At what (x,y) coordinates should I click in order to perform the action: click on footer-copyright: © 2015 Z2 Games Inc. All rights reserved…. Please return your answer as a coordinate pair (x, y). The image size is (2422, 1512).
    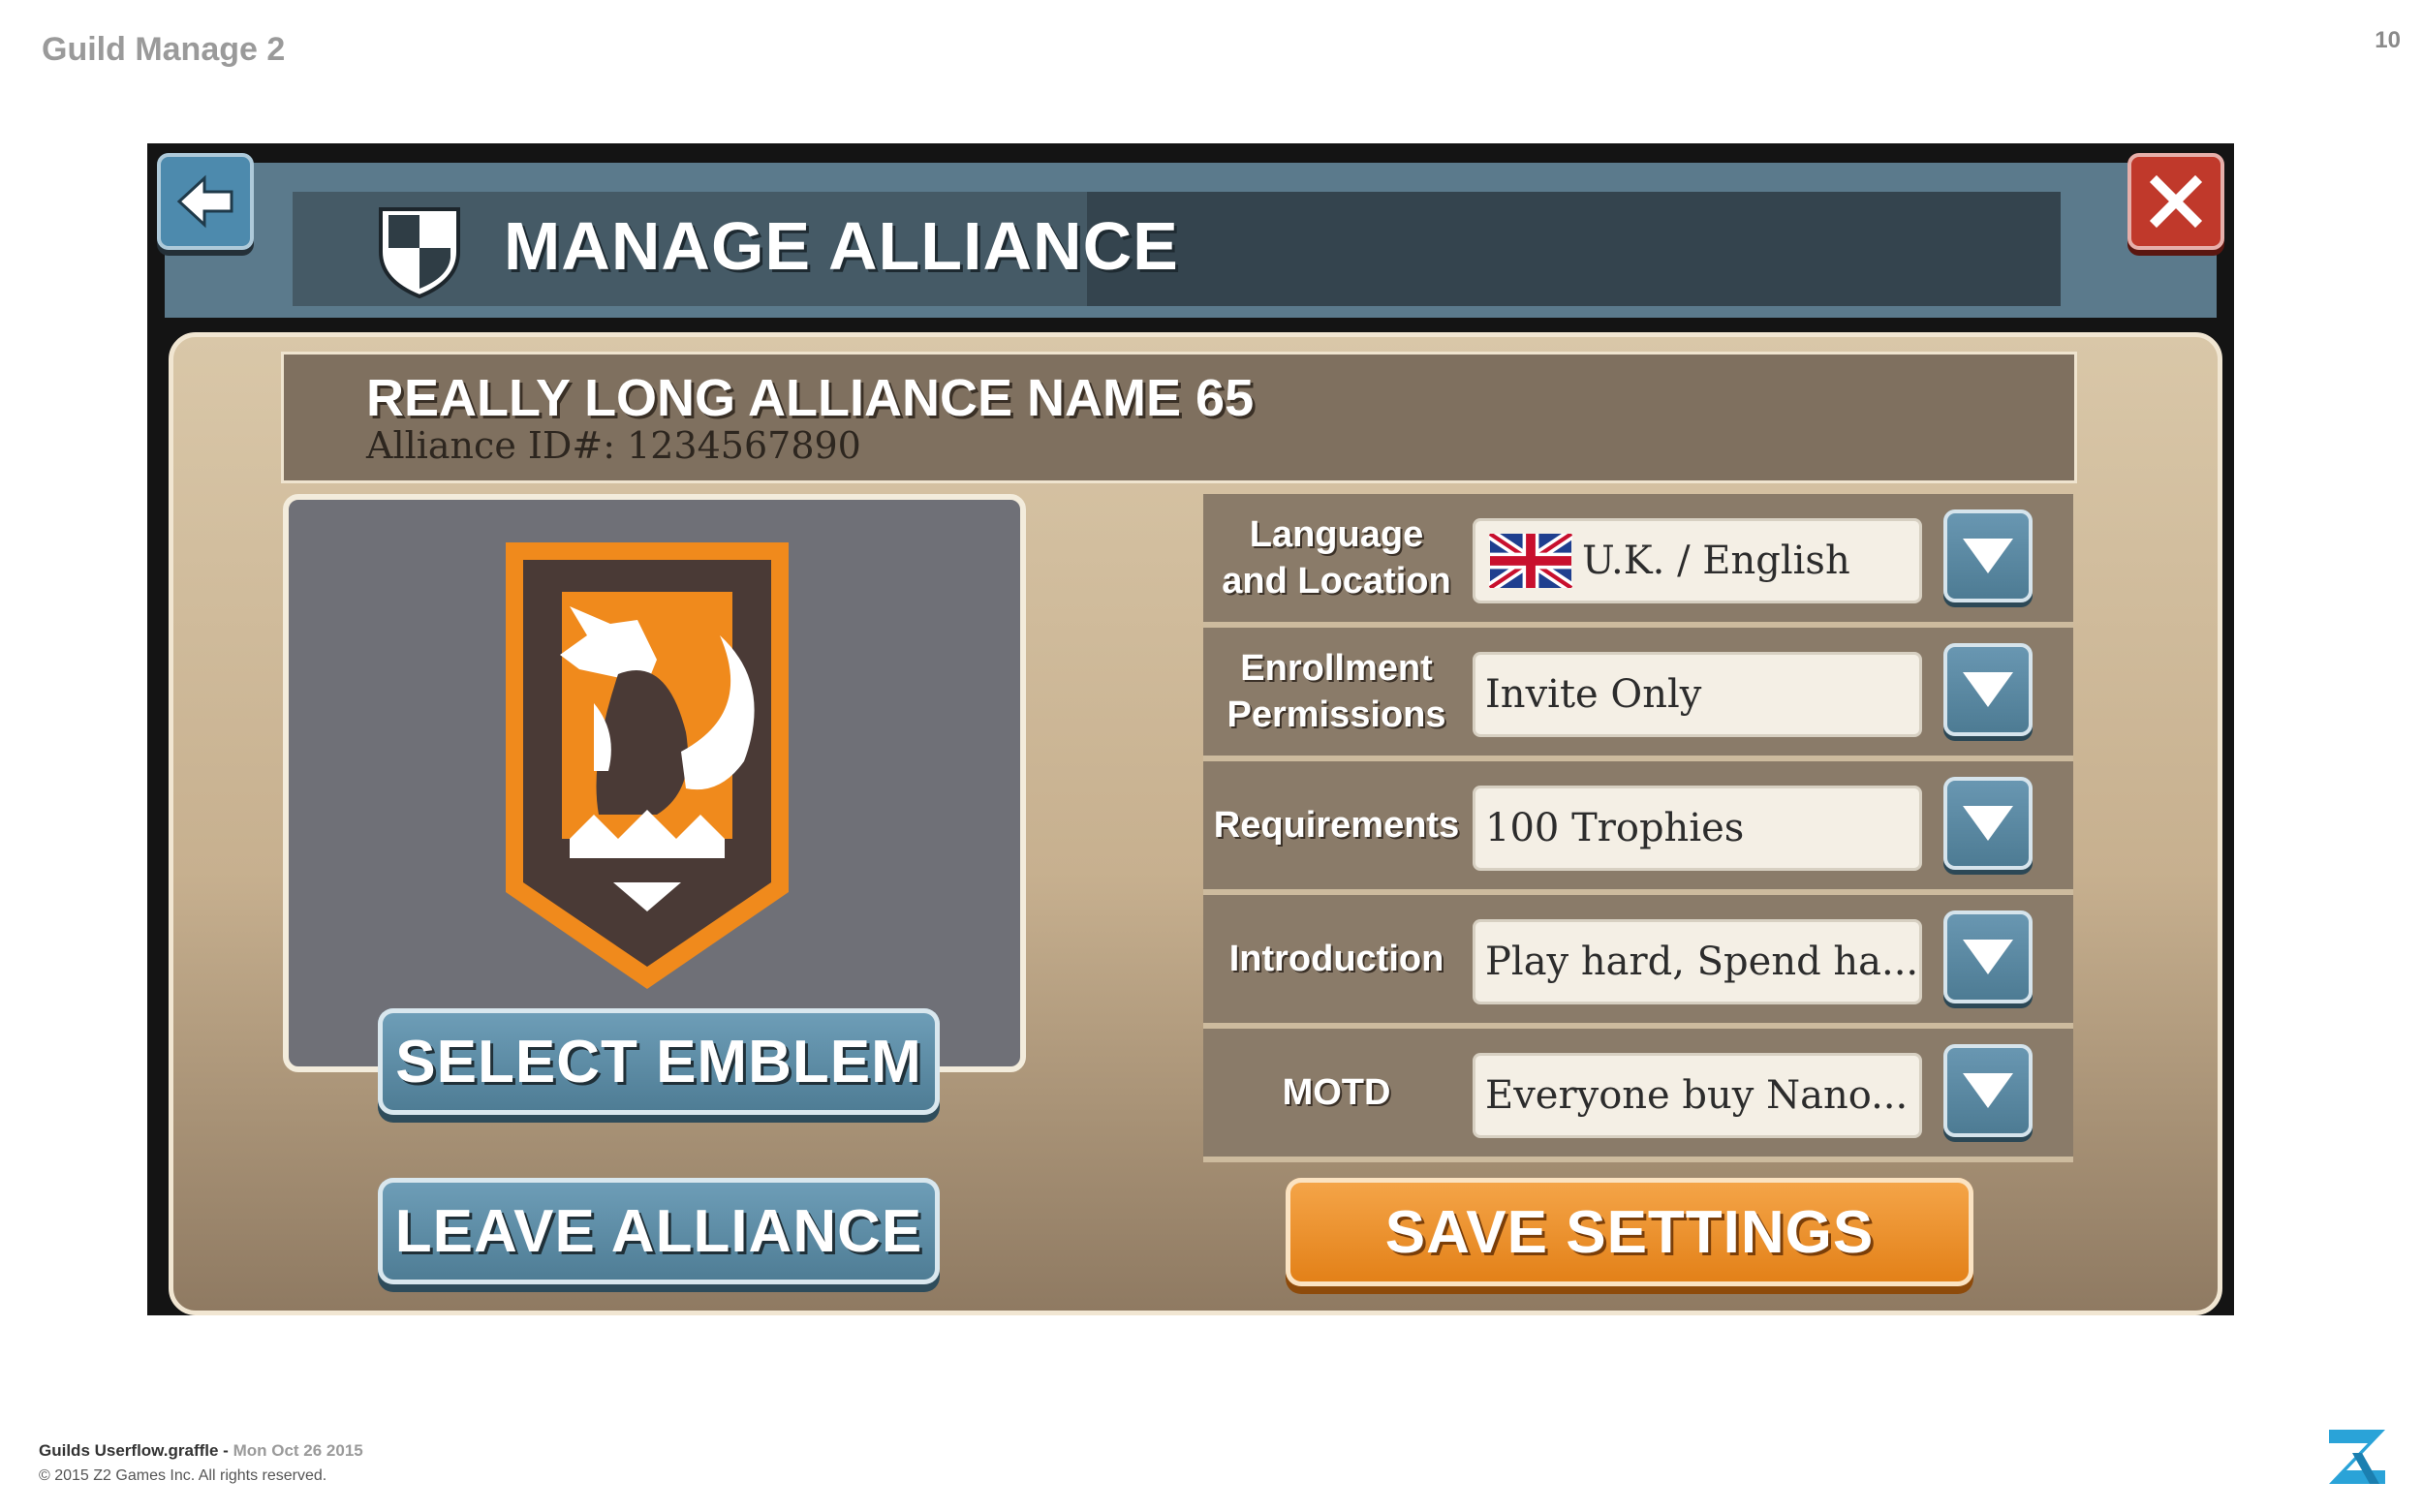
    Looking at the image, I should click on (183, 1476).